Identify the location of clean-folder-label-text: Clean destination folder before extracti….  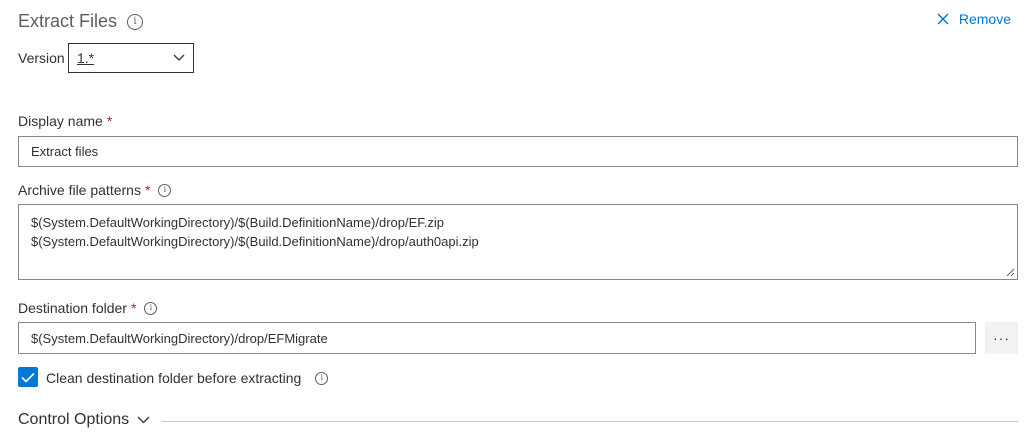
(174, 378).